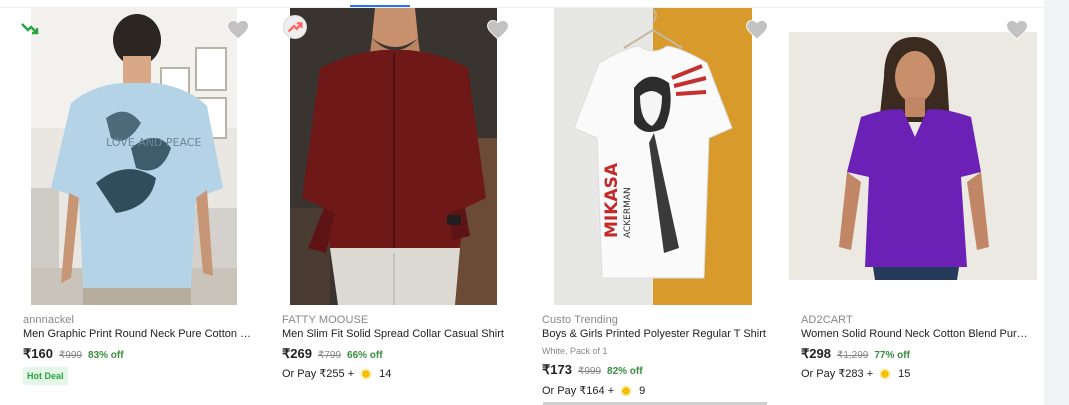 This screenshot has width=1069, height=405. What do you see at coordinates (153, 142) in the screenshot?
I see `tshirt-print-text: LOVE AND PEACE` at bounding box center [153, 142].